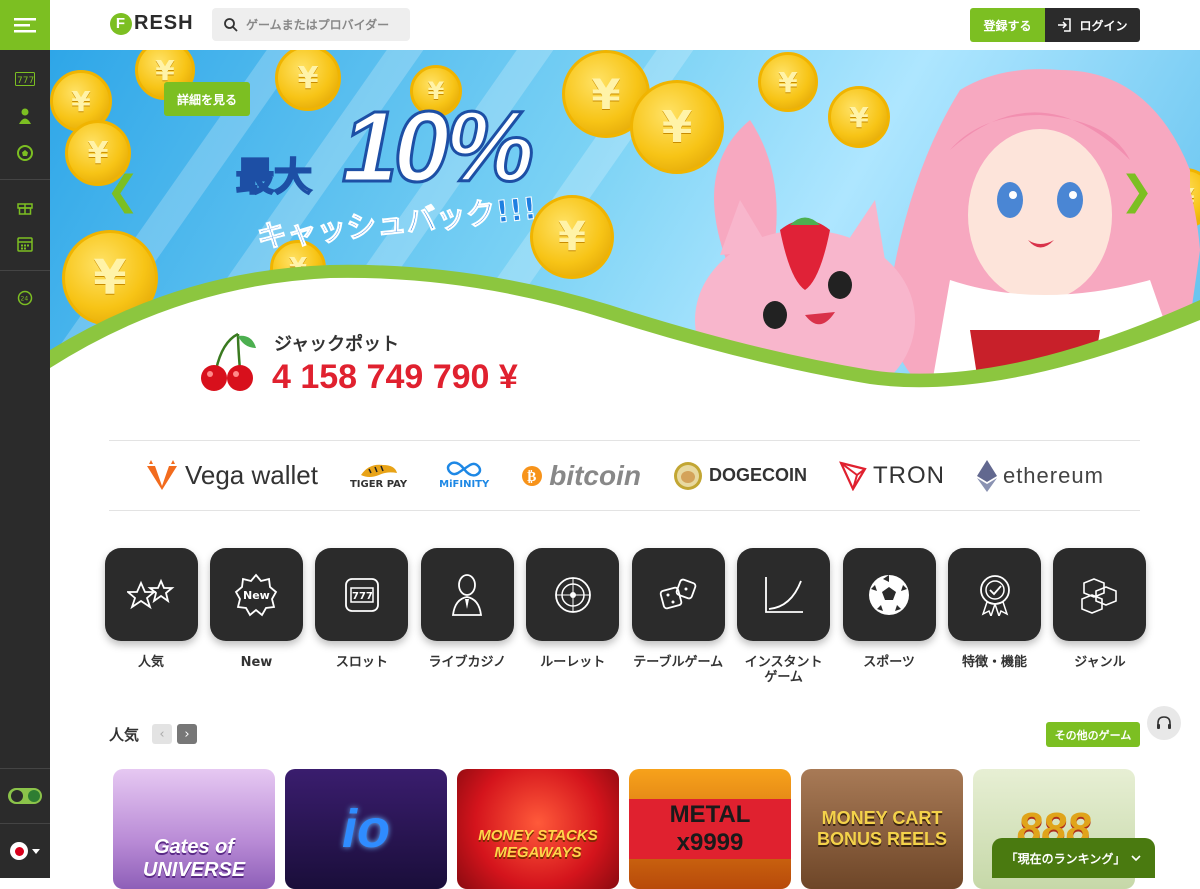 Image resolution: width=1200 pixels, height=889 pixels. Describe the element at coordinates (164, 23) in the screenshot. I see `logo-text: RESH` at that location.